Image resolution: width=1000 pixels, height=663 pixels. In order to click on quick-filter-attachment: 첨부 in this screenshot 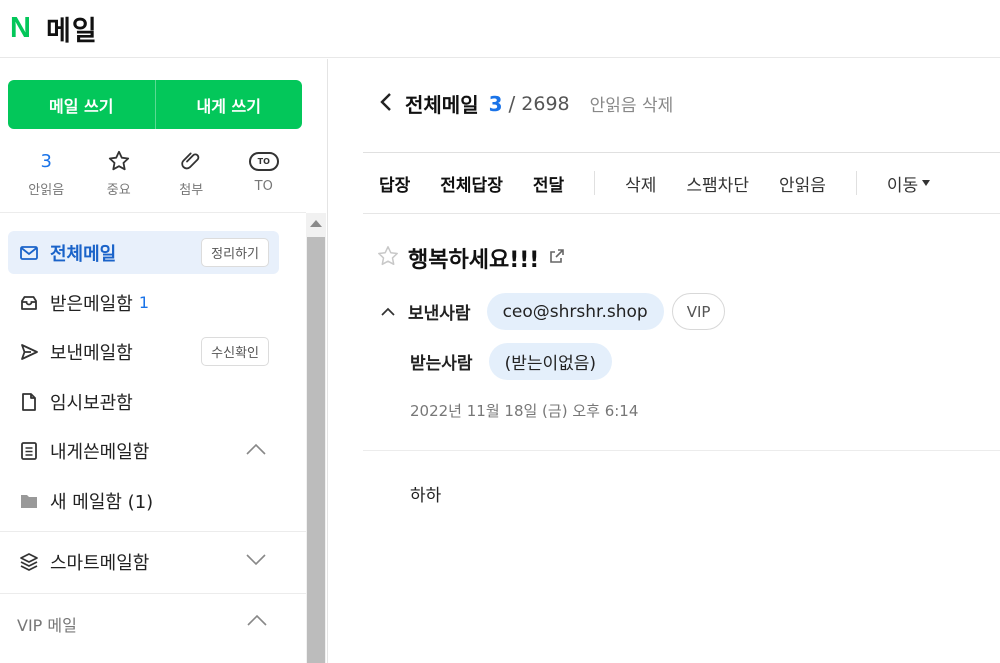, I will do `click(191, 173)`.